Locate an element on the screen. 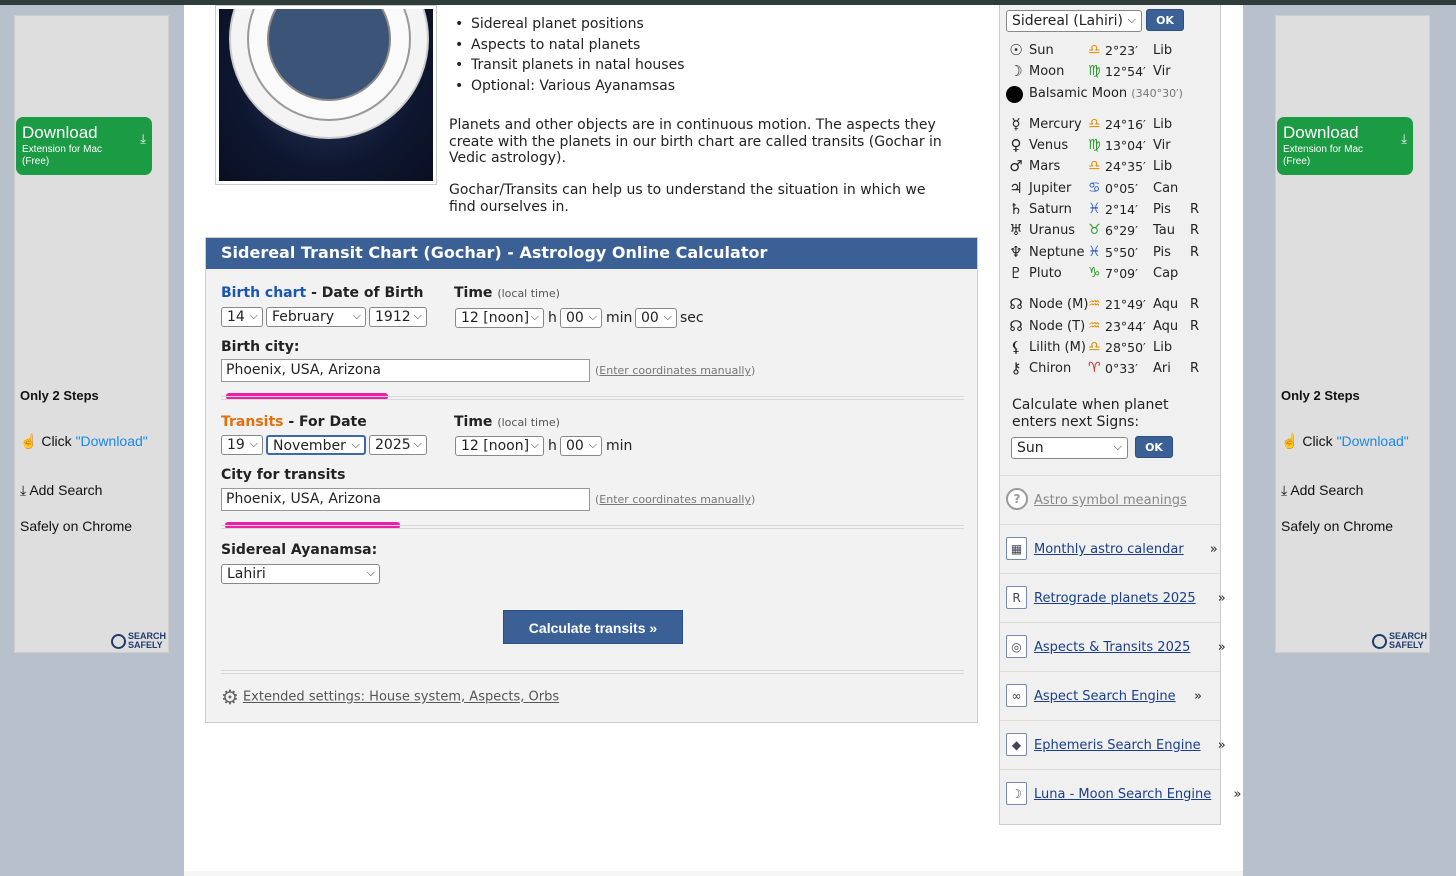 Image resolution: width=1456 pixels, height=876 pixels. sign-glyph-icon: ♎ is located at coordinates (1094, 346).